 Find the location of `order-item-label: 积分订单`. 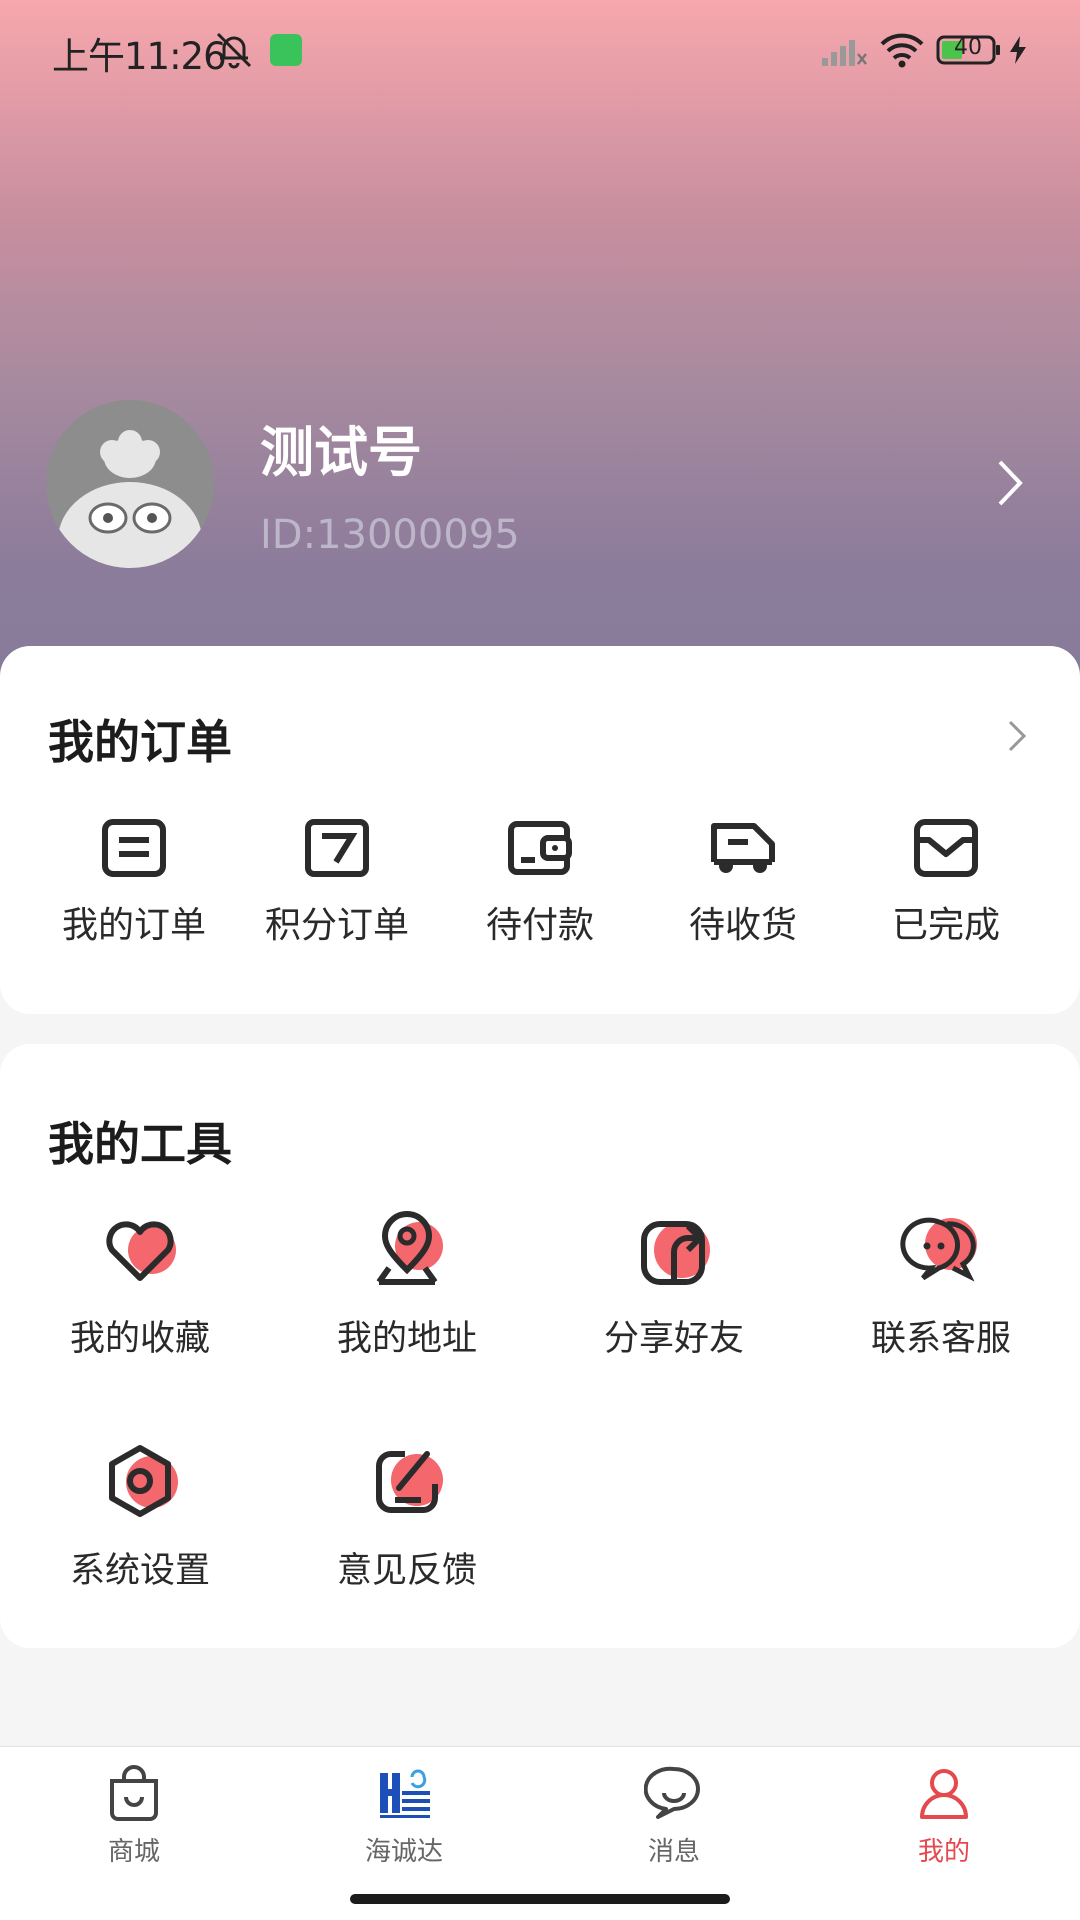

order-item-label: 积分订单 is located at coordinates (336, 925).